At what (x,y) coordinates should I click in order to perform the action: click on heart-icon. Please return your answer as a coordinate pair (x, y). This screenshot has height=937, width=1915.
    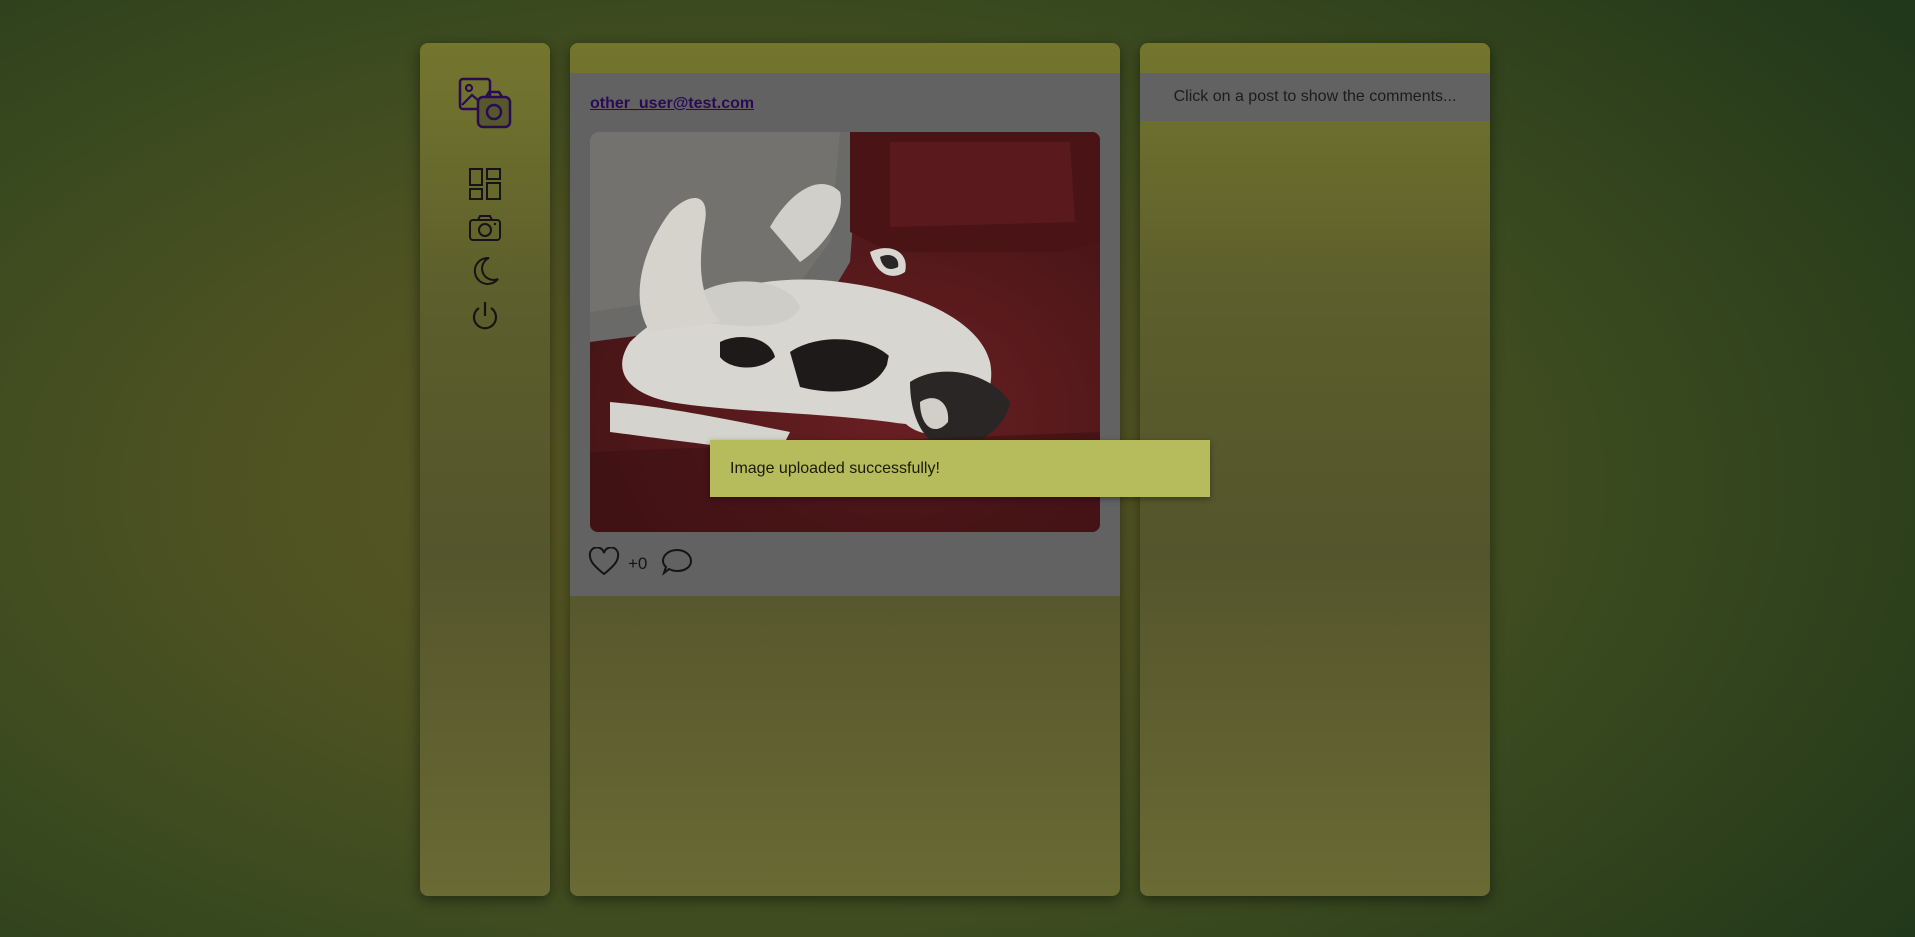
    Looking at the image, I should click on (604, 563).